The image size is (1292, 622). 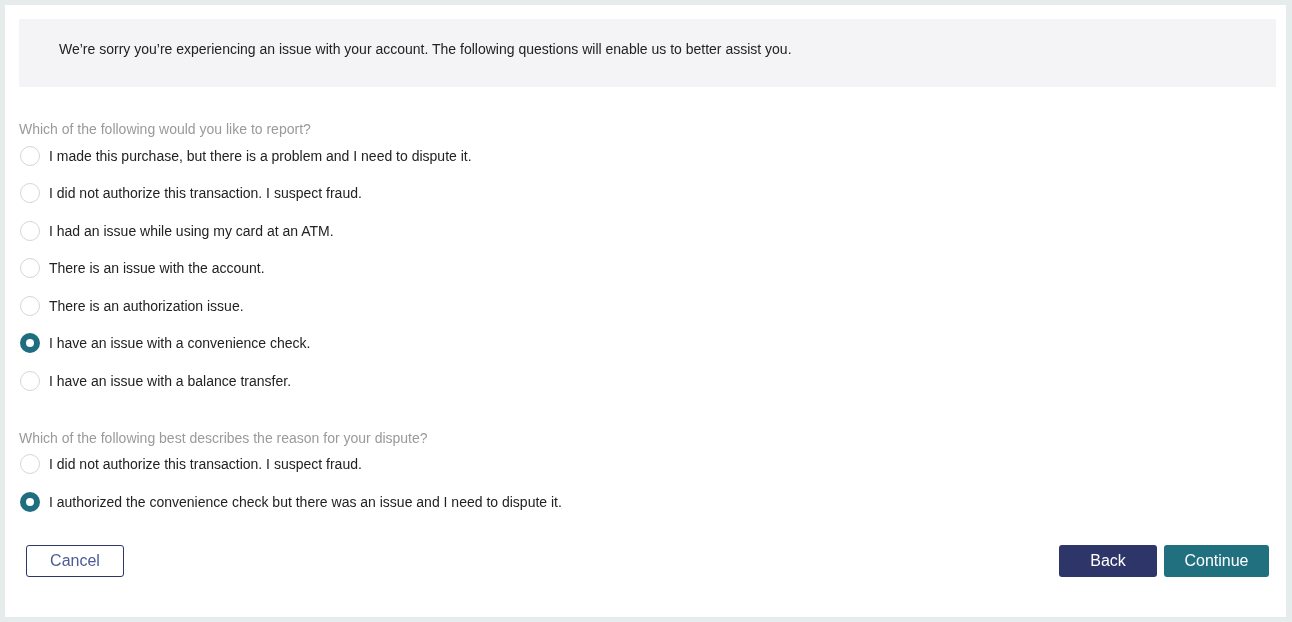 What do you see at coordinates (75, 560) in the screenshot?
I see `cancel-button: Cancel` at bounding box center [75, 560].